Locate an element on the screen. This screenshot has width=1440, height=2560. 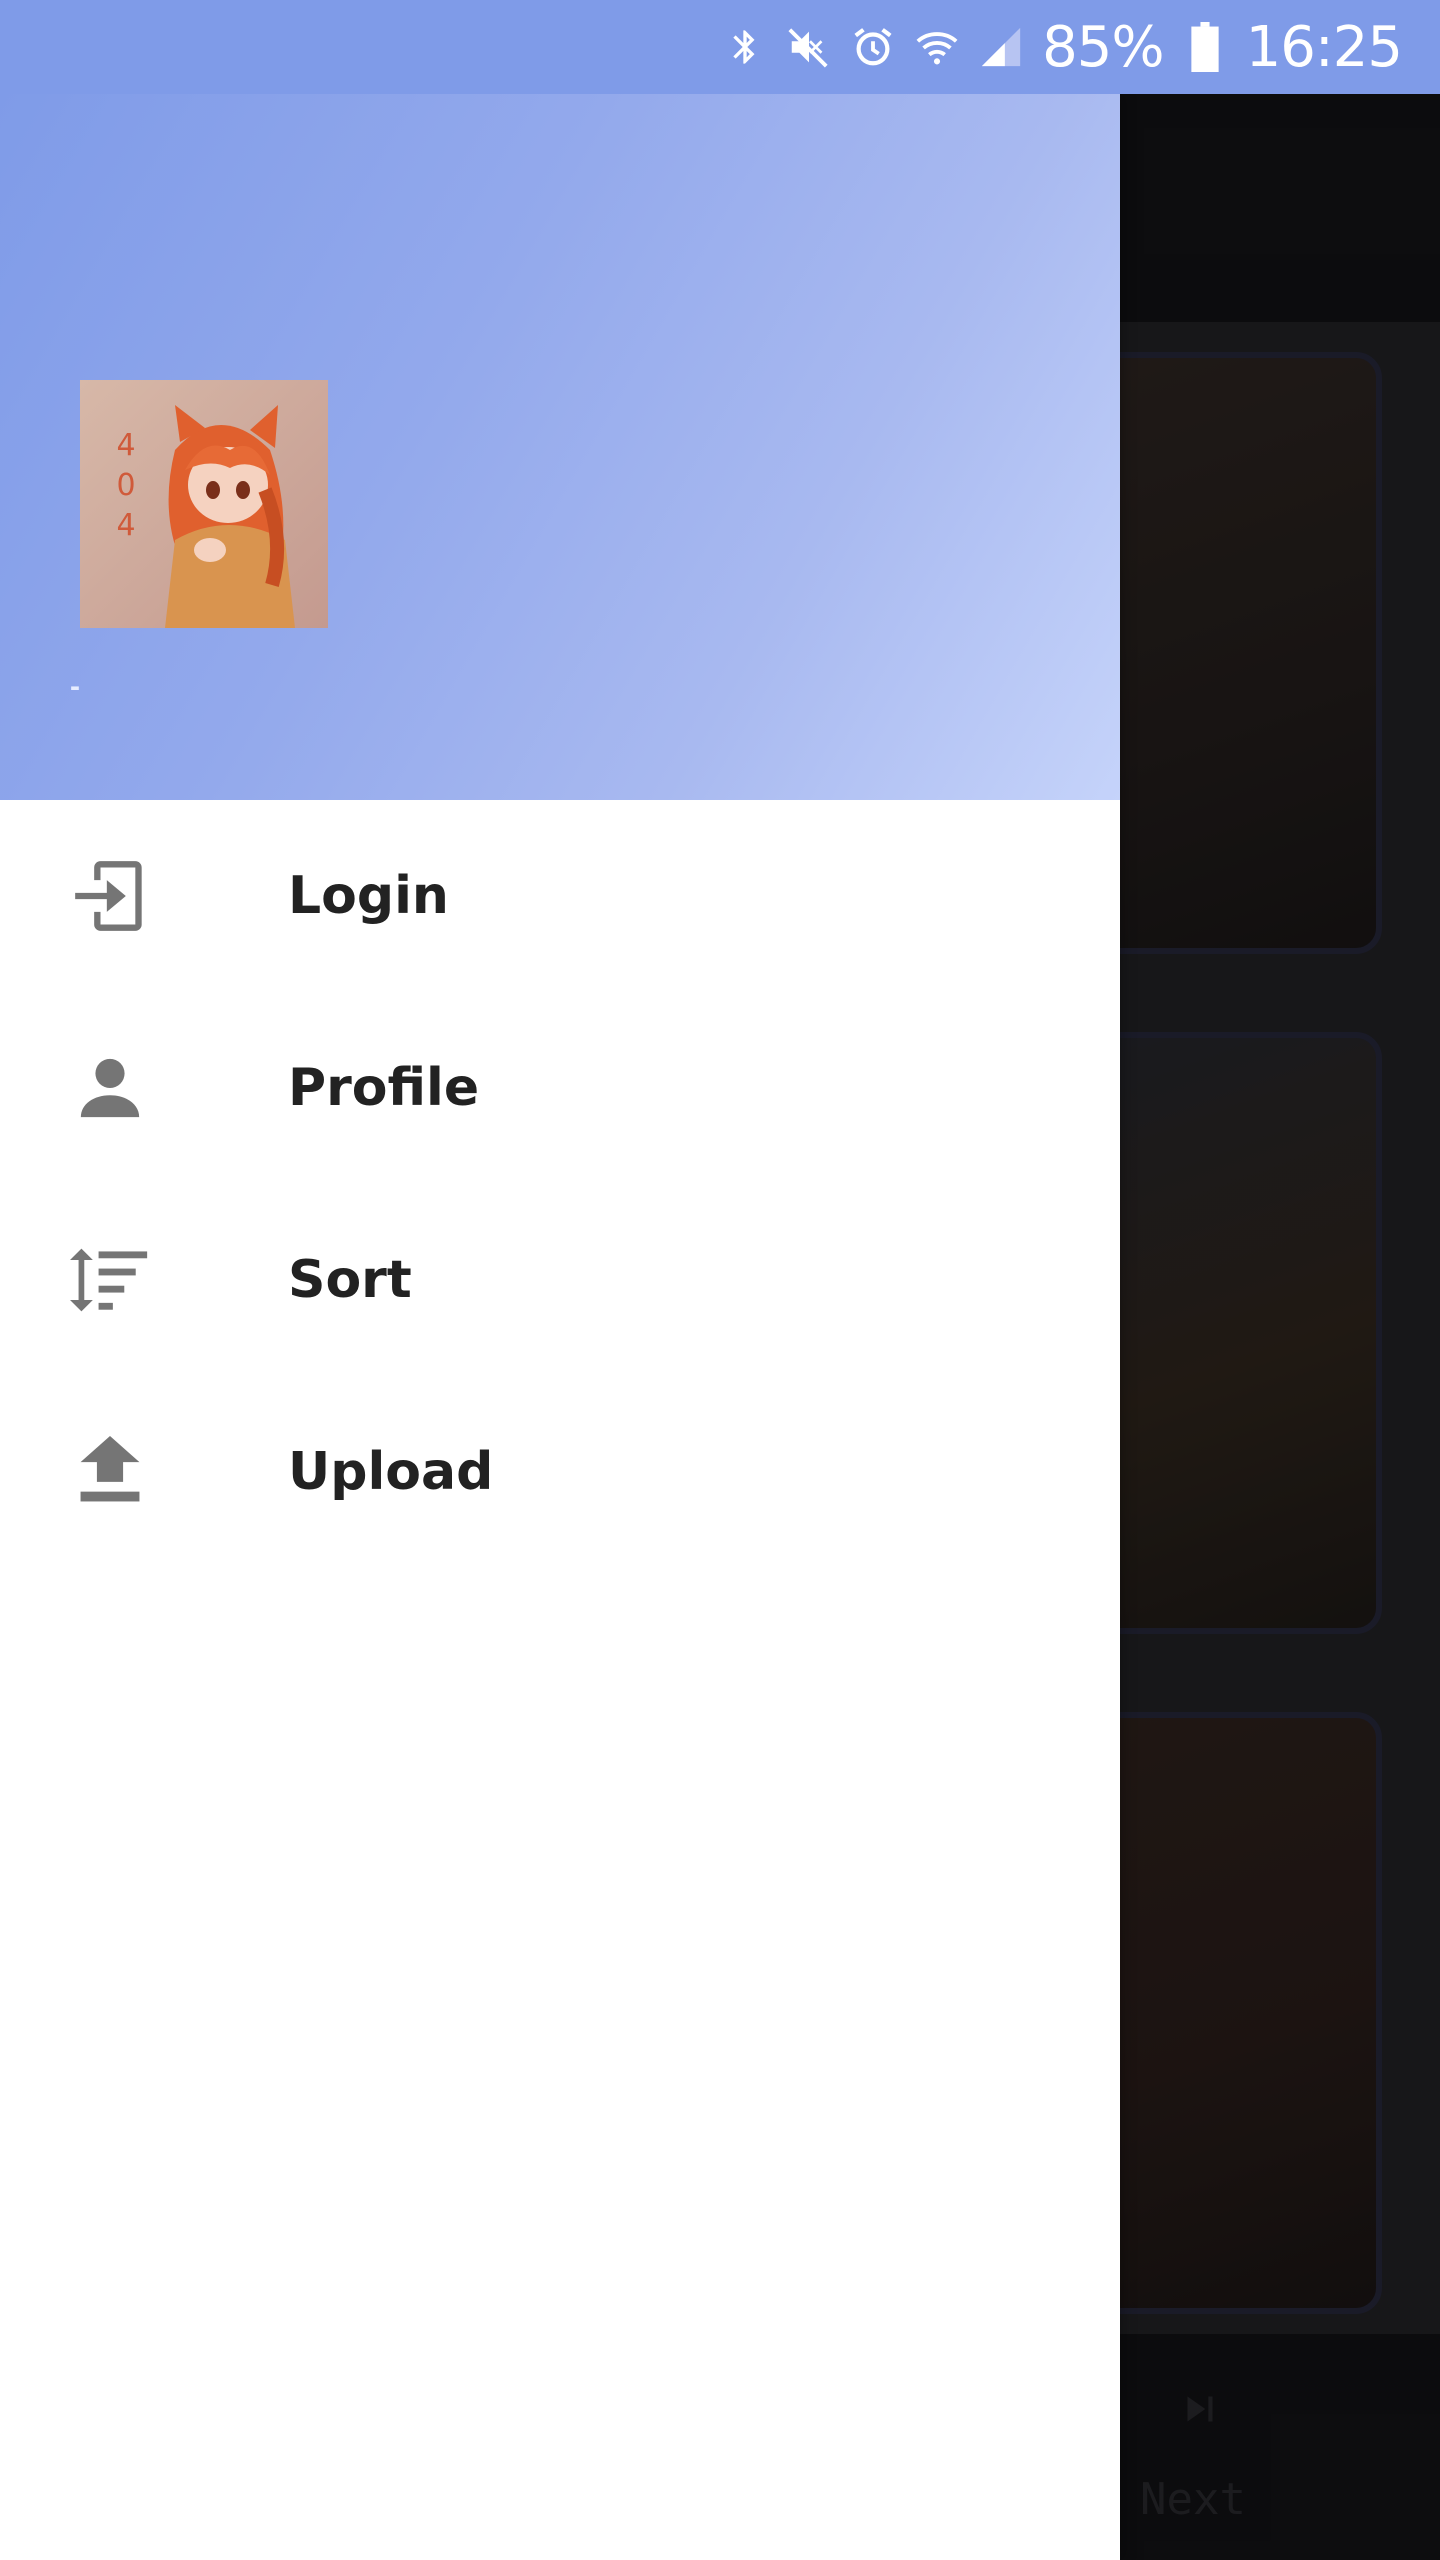
person-icon is located at coordinates (110, 1088).